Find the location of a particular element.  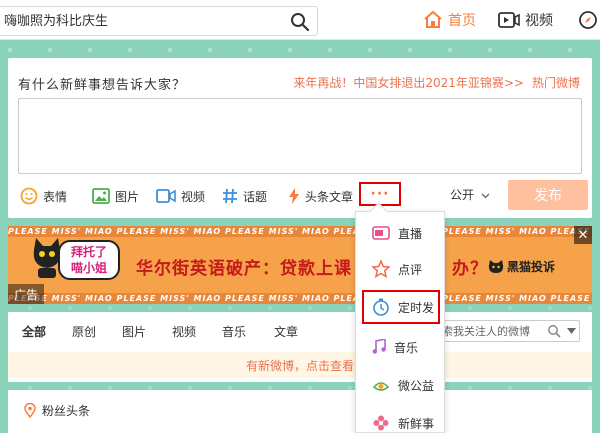

compass-icon is located at coordinates (588, 20).